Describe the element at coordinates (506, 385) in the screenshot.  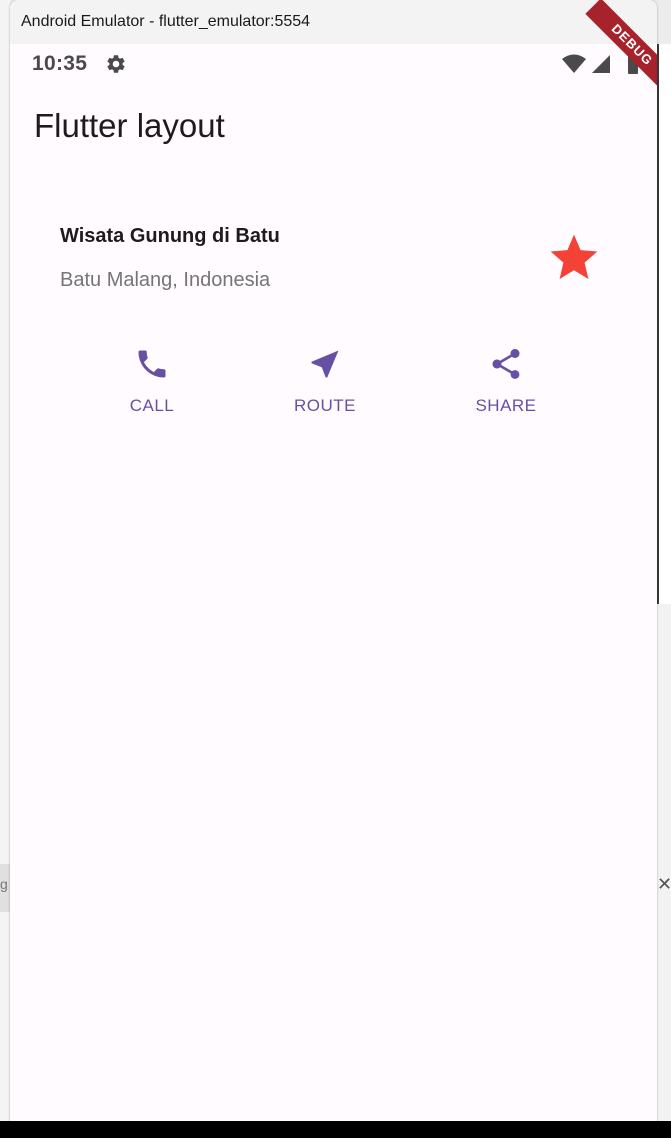
I see `share-button: SHARE` at that location.